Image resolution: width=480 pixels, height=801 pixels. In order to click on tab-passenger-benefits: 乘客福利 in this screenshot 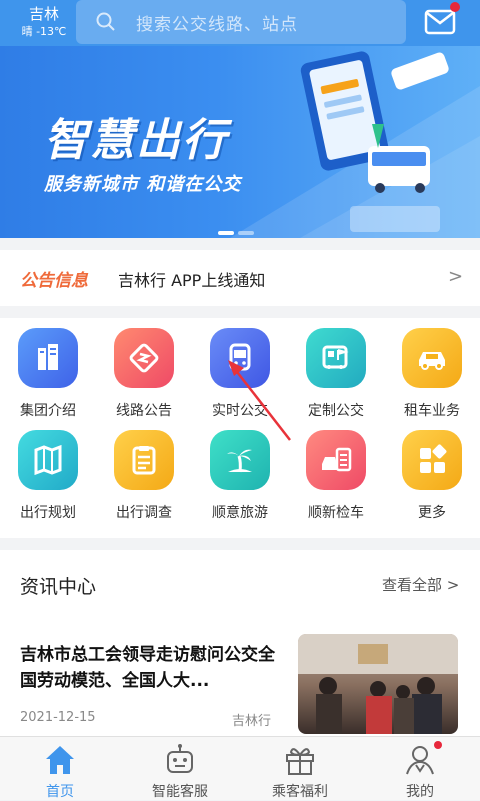, I will do `click(300, 769)`.